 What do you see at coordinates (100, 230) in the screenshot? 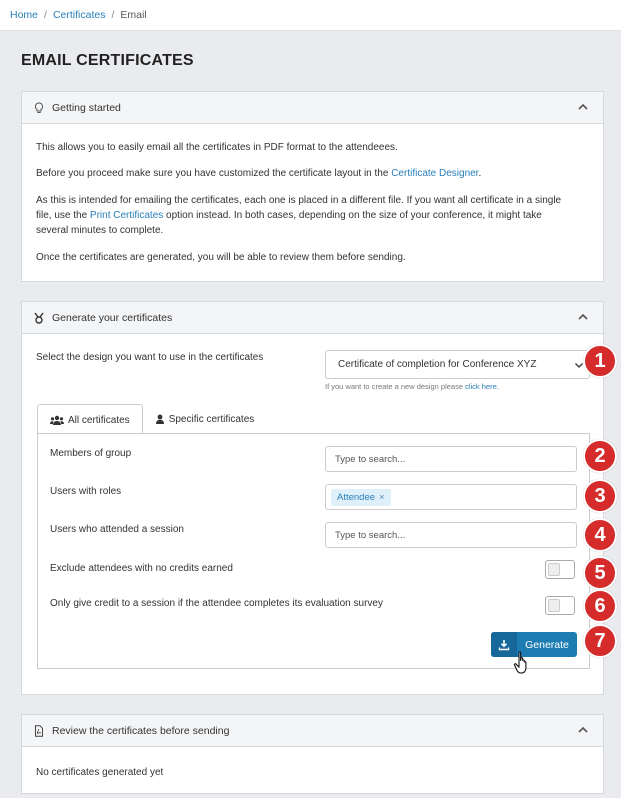
I see `print-line-3: several minutes to complete.` at bounding box center [100, 230].